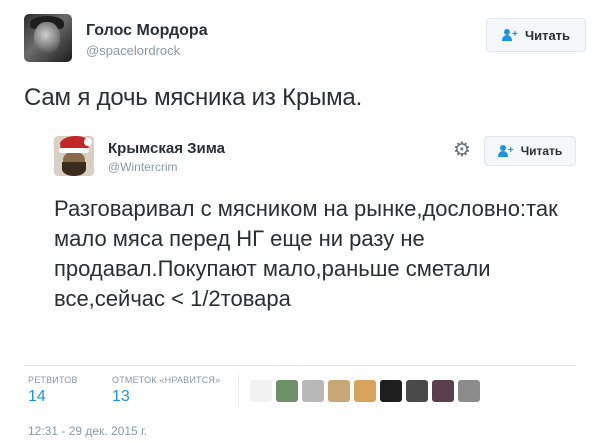 This screenshot has height=443, width=593. Describe the element at coordinates (300, 365) in the screenshot. I see `divider` at that location.